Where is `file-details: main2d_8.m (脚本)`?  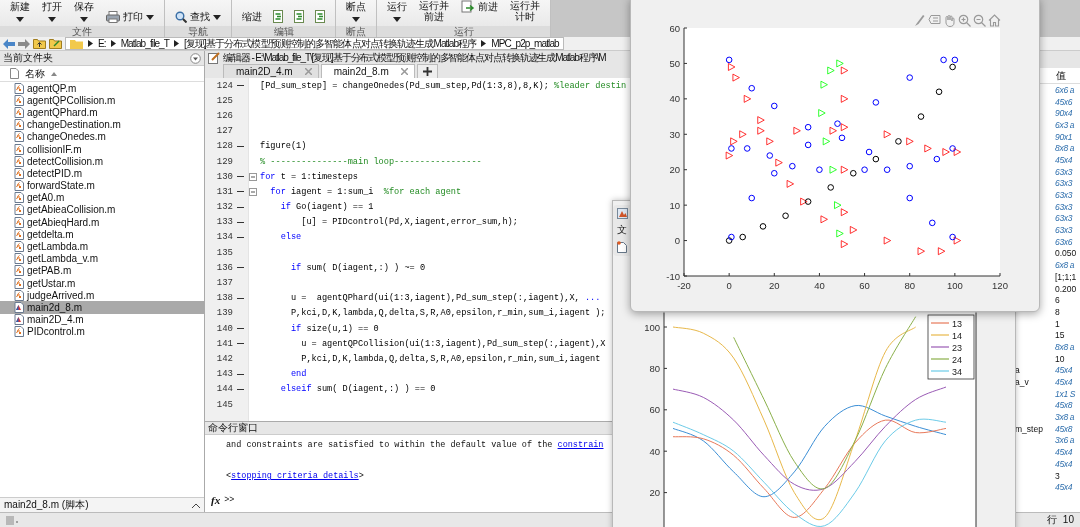 file-details: main2d_8.m (脚本) is located at coordinates (46, 505).